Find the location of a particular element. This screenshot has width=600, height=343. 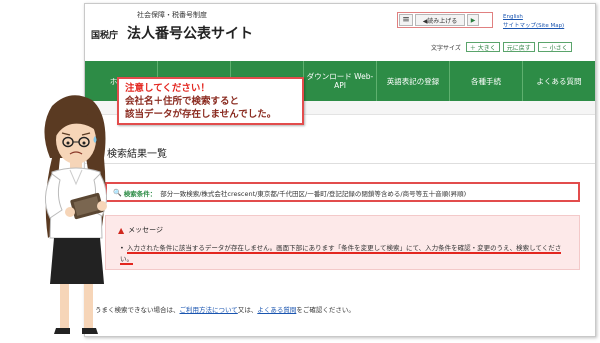

play-icon: ▶ is located at coordinates (473, 20).